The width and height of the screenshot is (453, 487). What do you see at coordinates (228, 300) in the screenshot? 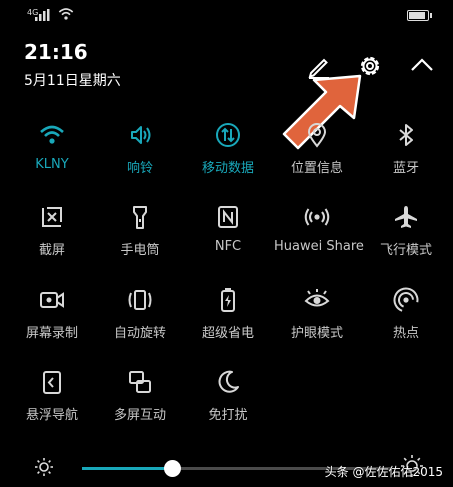
I see `power-saver-icon` at bounding box center [228, 300].